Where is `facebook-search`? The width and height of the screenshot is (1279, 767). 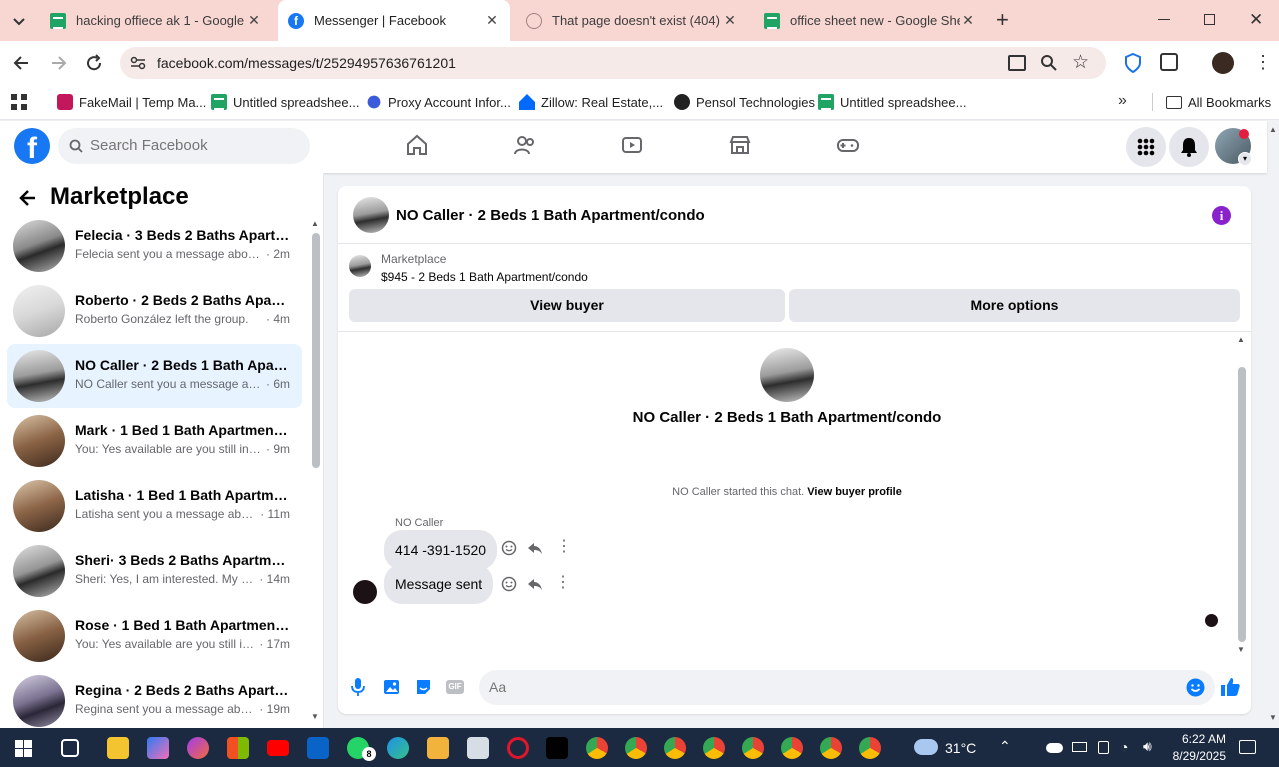
facebook-search is located at coordinates (184, 146).